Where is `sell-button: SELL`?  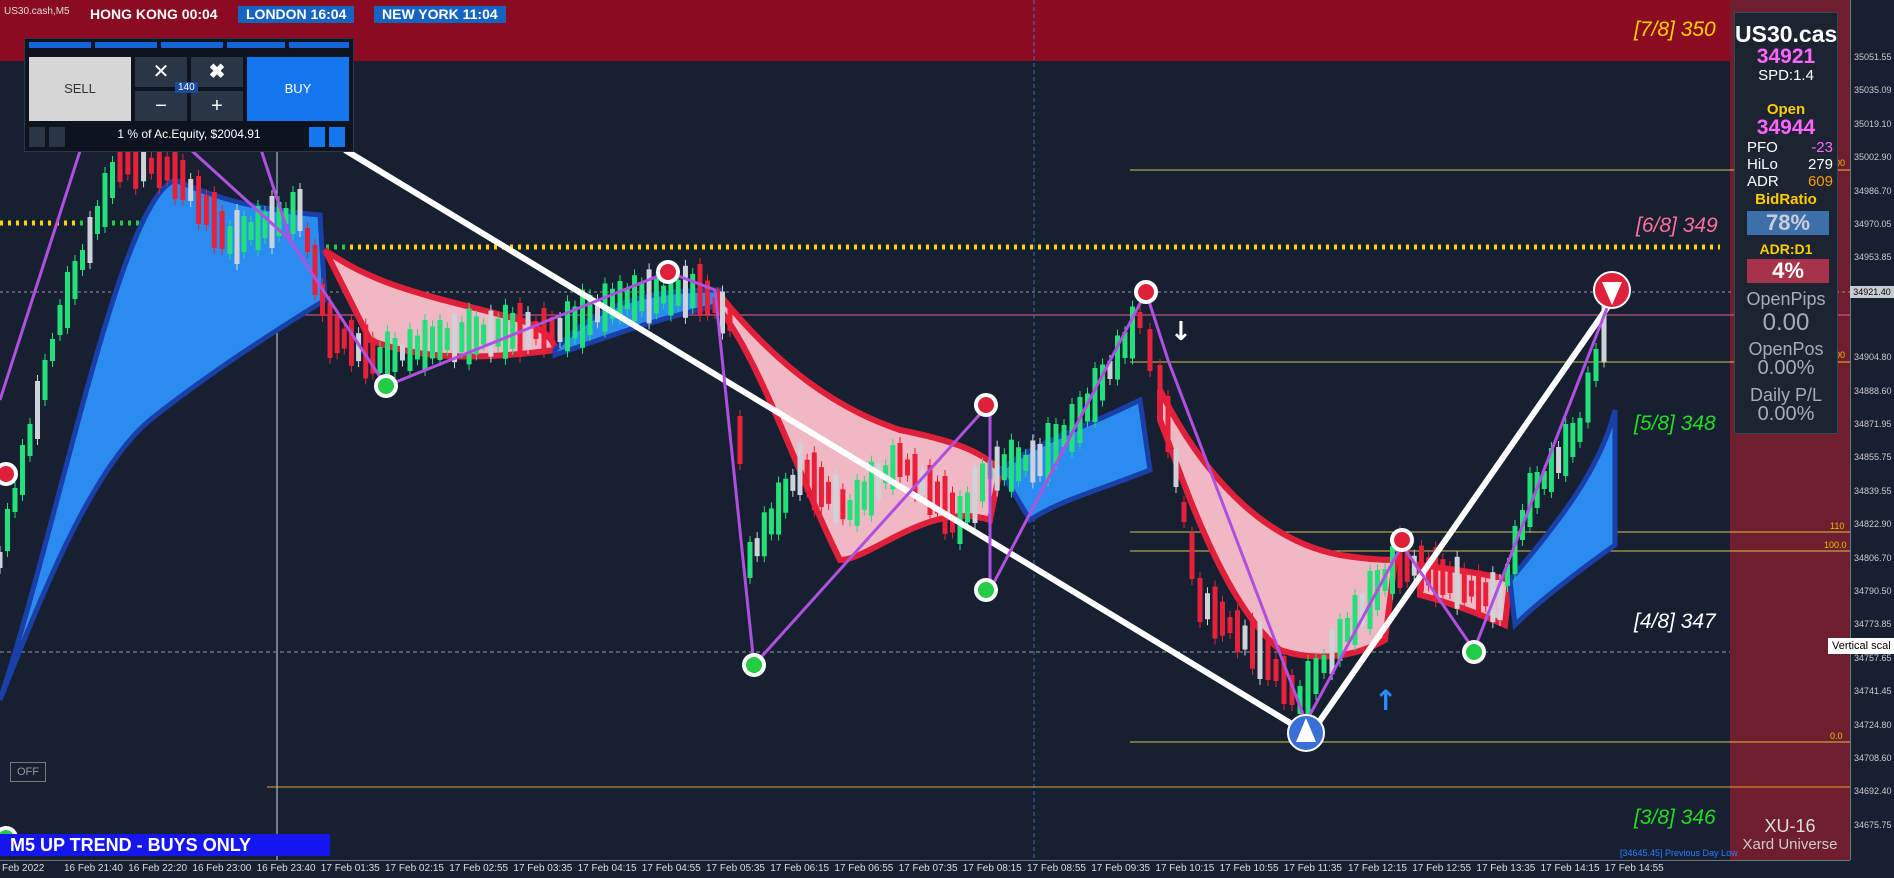
sell-button: SELL is located at coordinates (80, 89).